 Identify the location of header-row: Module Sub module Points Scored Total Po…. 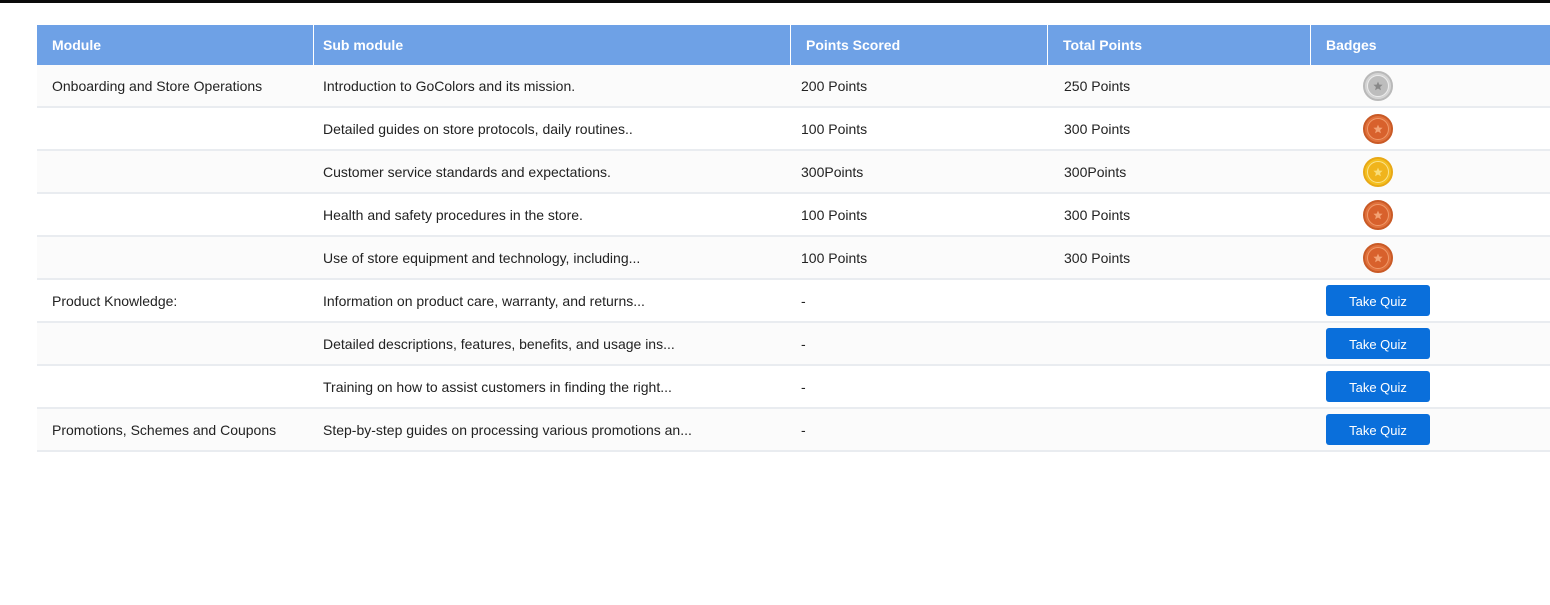
(793, 45).